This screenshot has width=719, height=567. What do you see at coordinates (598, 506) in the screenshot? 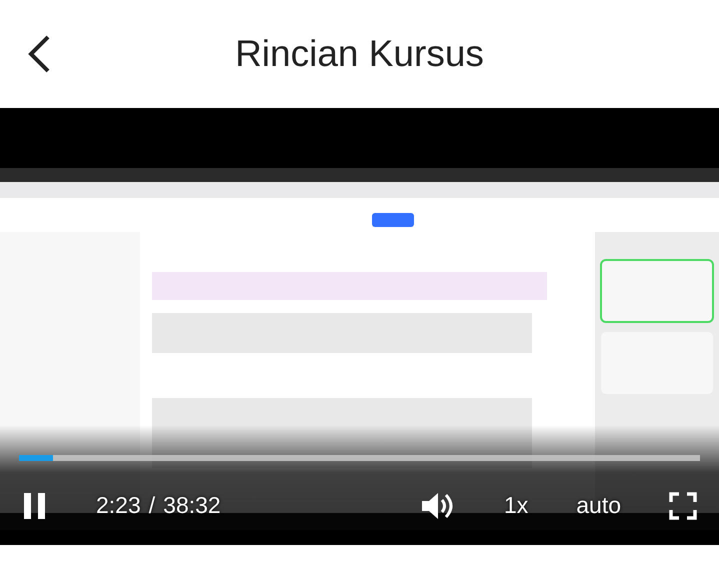
I see `quality-button: auto` at bounding box center [598, 506].